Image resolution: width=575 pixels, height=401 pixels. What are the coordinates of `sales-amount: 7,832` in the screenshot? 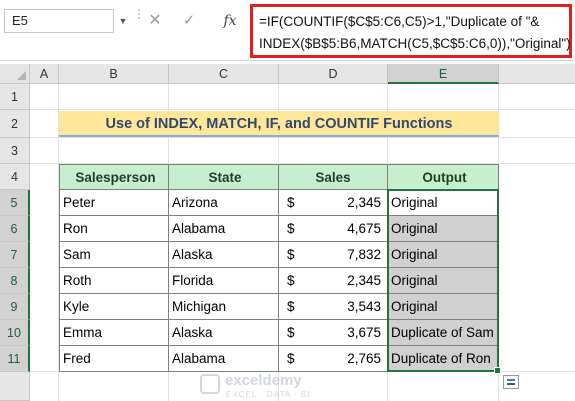 It's located at (364, 254).